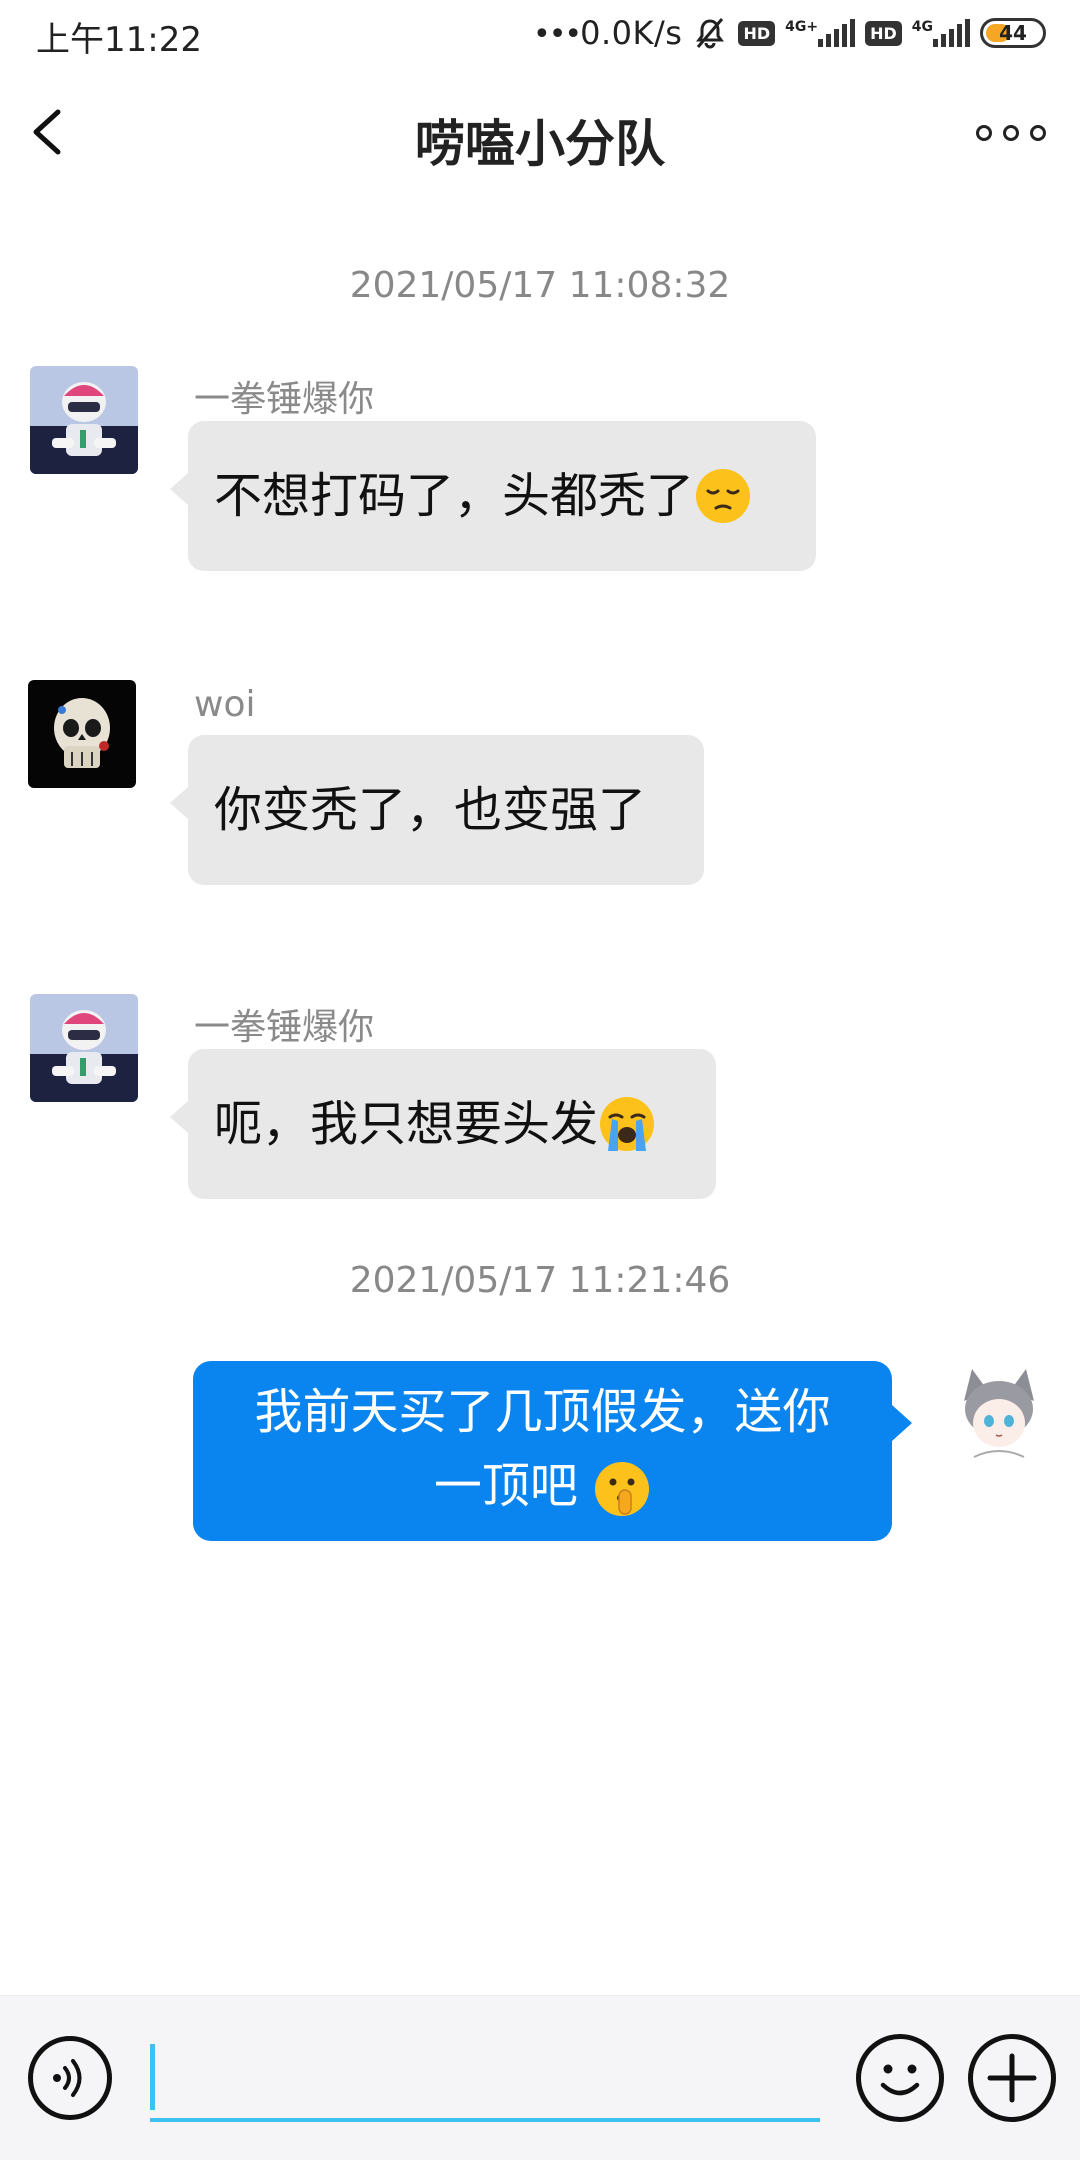  Describe the element at coordinates (802, 27) in the screenshot. I see `net-type-label: 4G+` at that location.